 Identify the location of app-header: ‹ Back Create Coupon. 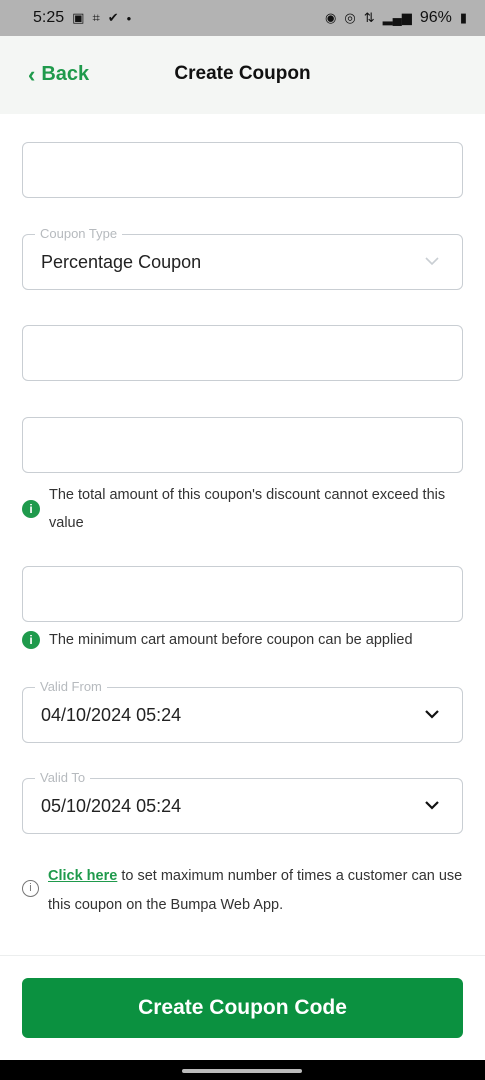
(242, 75).